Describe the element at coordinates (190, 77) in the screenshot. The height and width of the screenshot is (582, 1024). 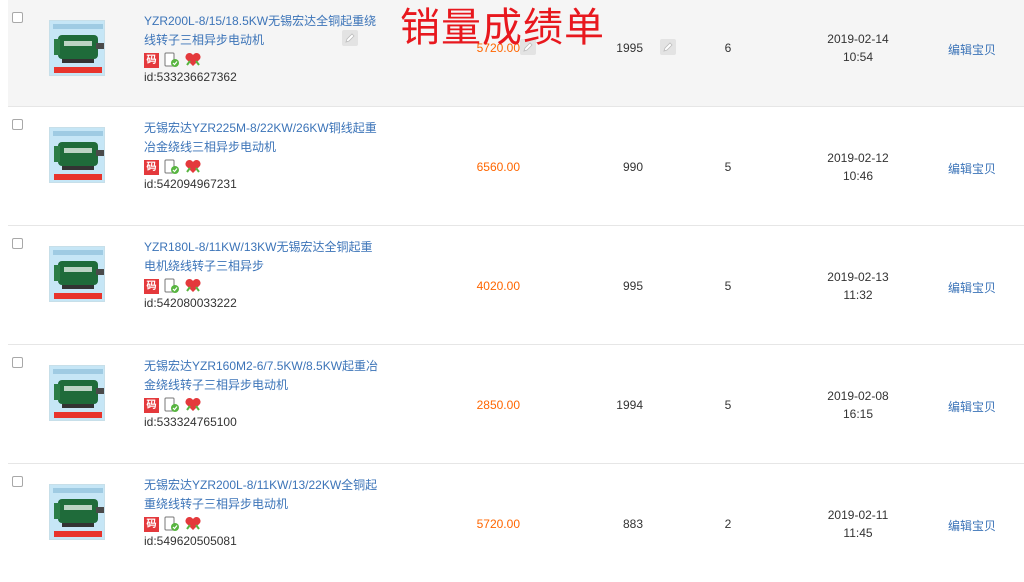
I see `product-id: id:533236627362` at that location.